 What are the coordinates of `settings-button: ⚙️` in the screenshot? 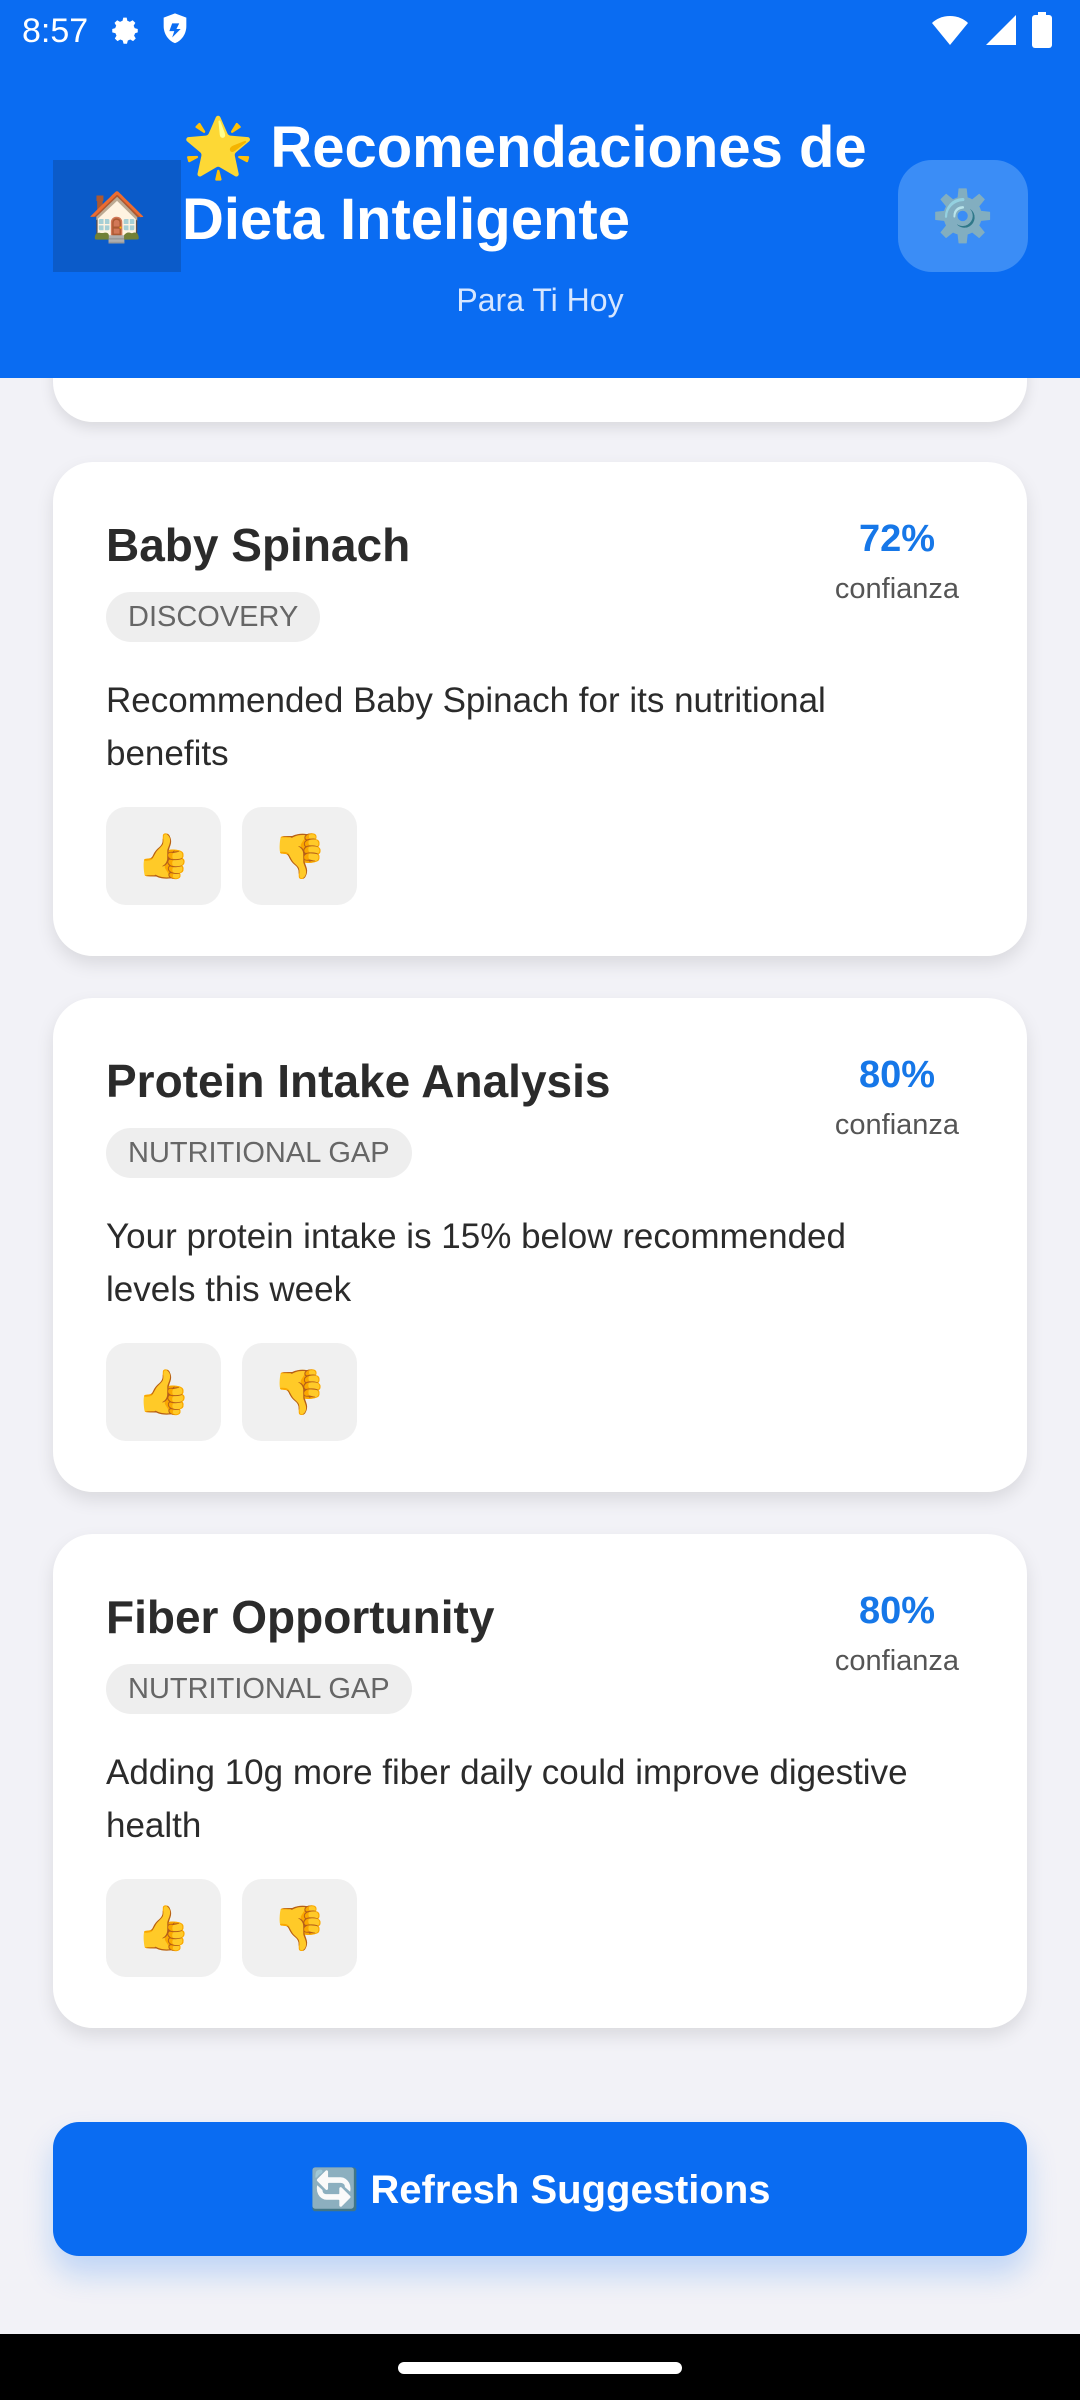 It's located at (963, 216).